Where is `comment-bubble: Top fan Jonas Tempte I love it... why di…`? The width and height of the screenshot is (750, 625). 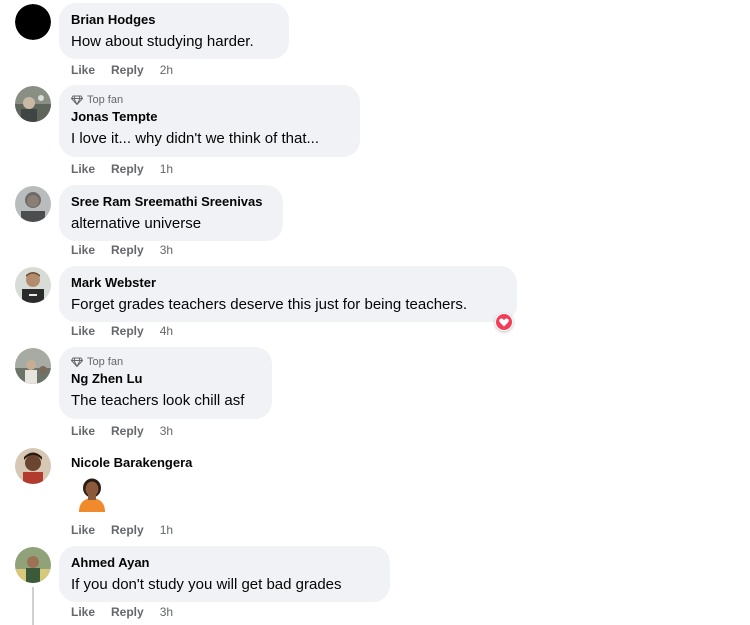 comment-bubble: Top fan Jonas Tempte I love it... why di… is located at coordinates (209, 121).